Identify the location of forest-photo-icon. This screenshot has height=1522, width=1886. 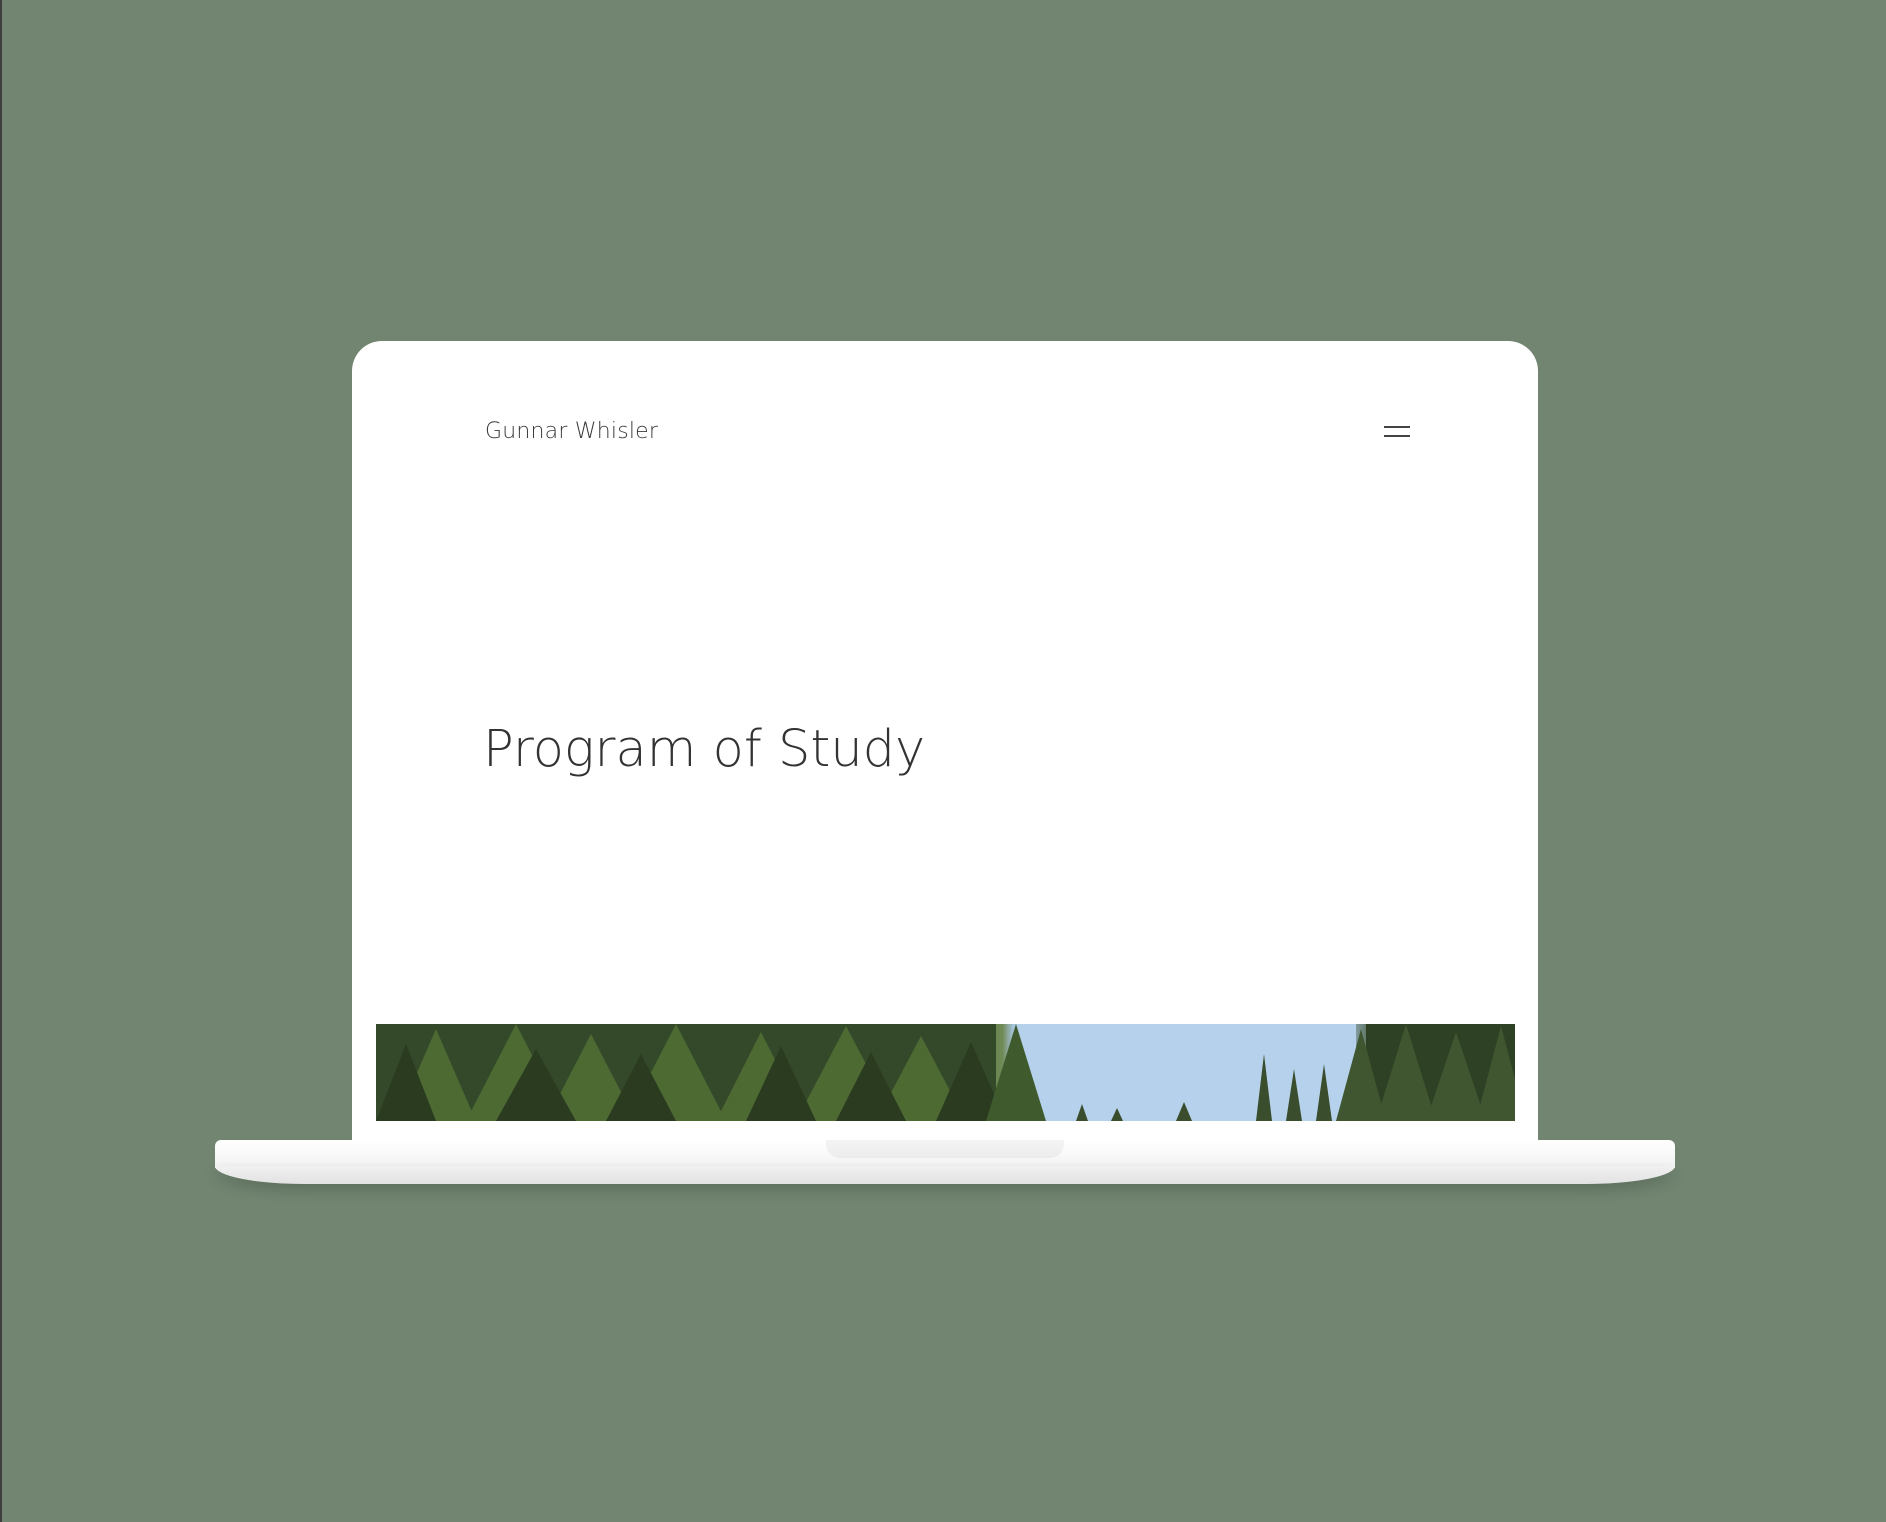
(945, 1072).